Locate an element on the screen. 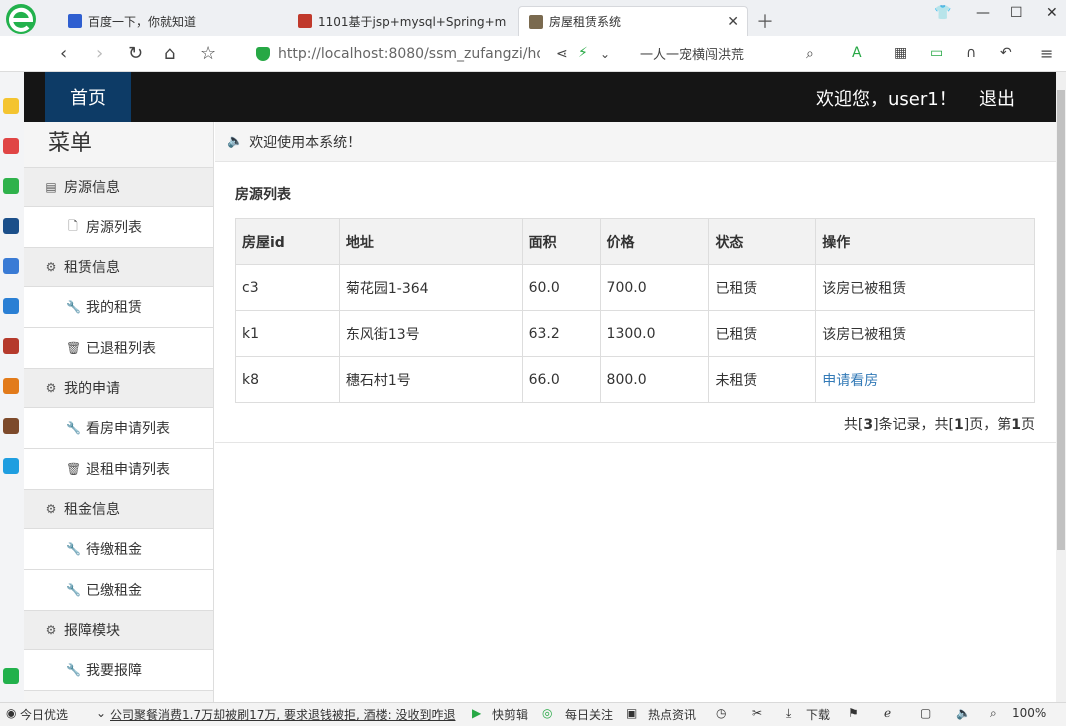 This screenshot has width=1066, height=726. star-icon is located at coordinates (11, 106).